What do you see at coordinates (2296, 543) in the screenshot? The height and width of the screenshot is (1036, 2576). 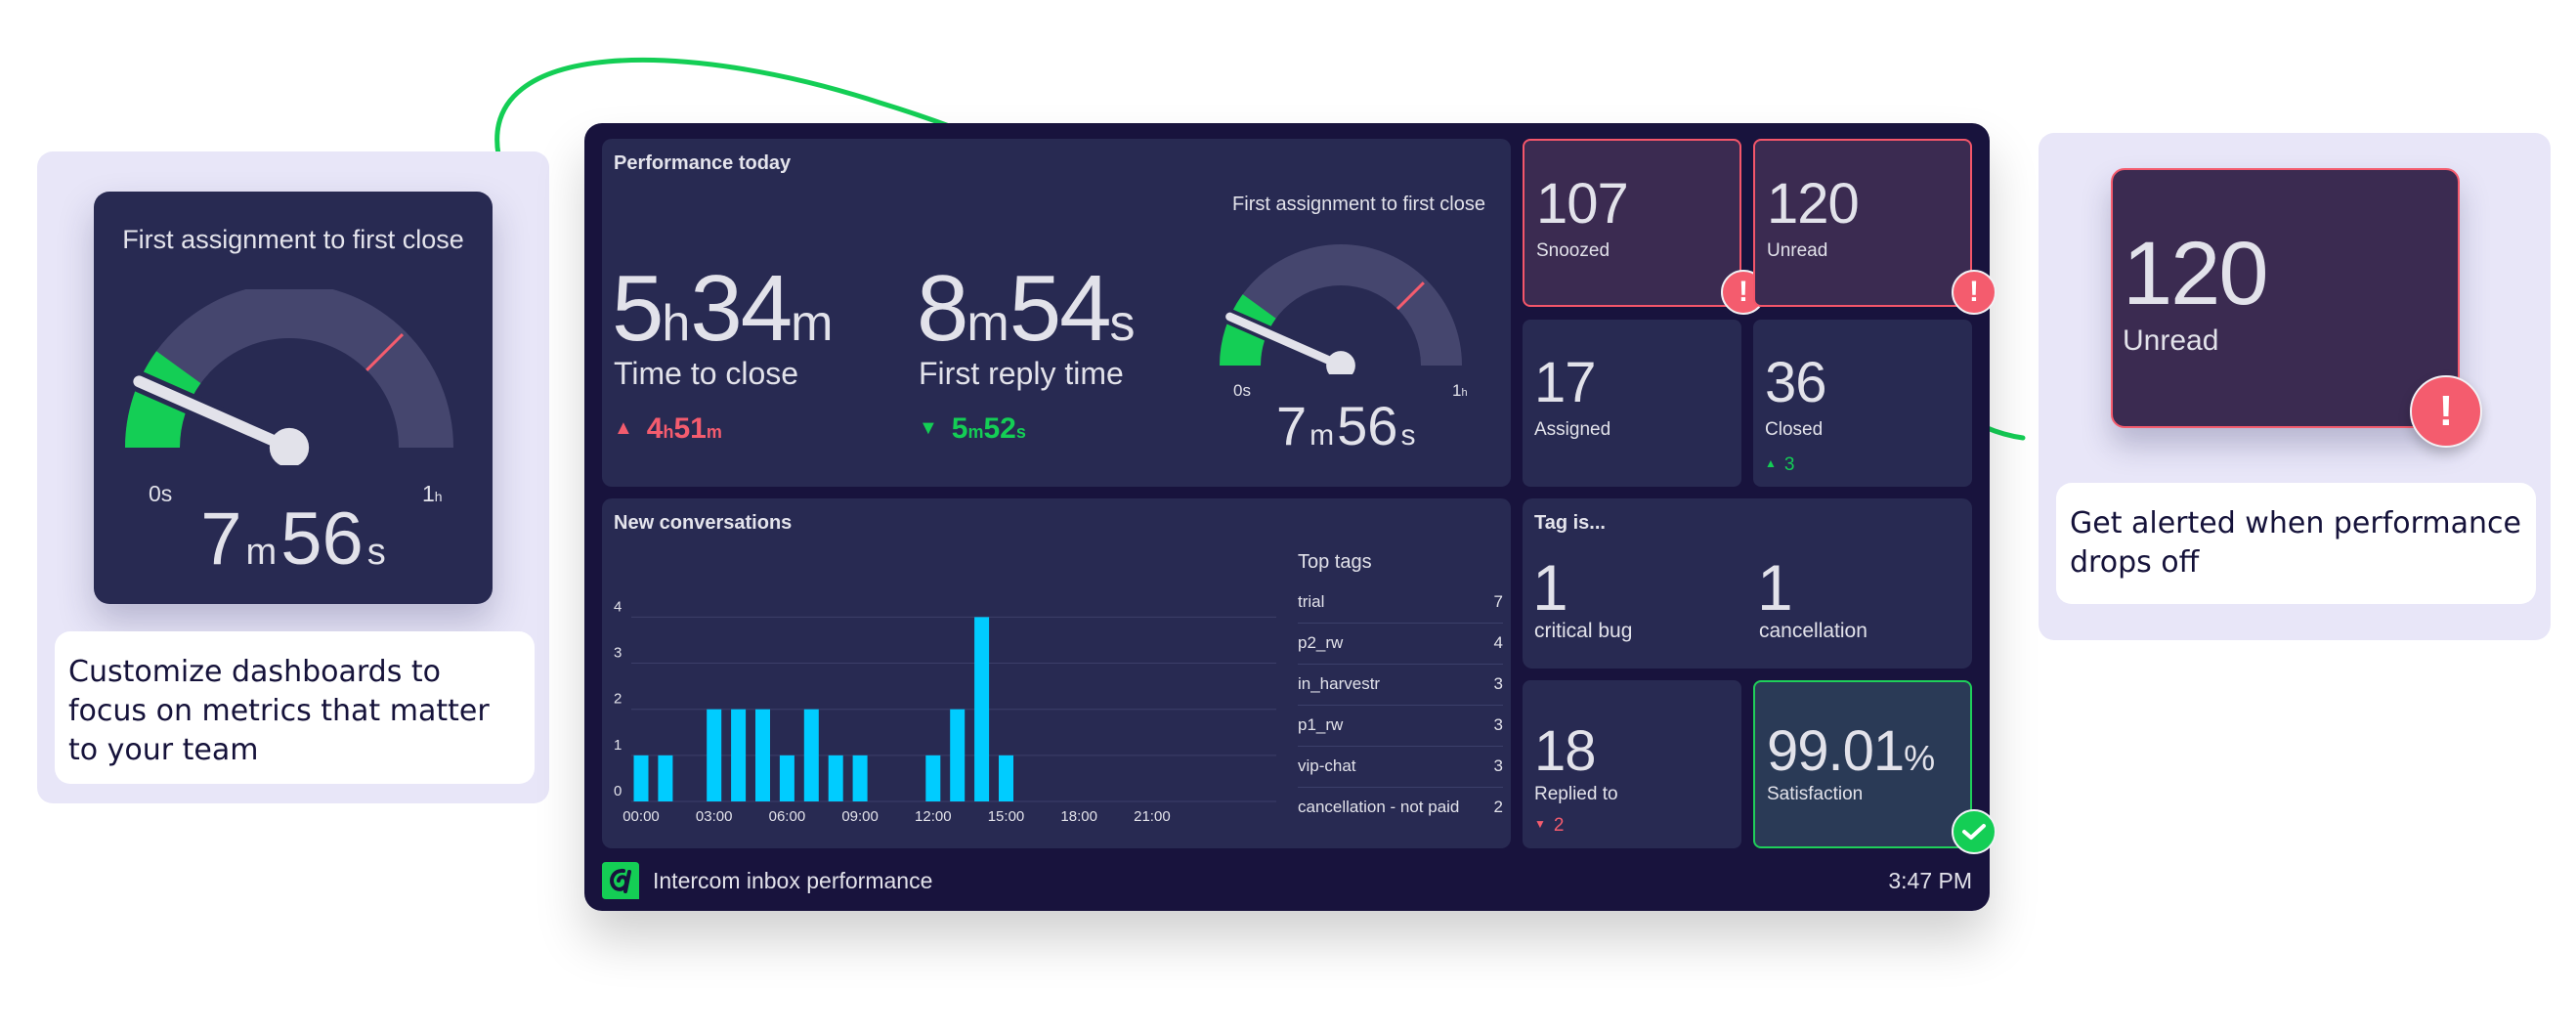 I see `right-caption-text: Get alerted when performance drops off` at bounding box center [2296, 543].